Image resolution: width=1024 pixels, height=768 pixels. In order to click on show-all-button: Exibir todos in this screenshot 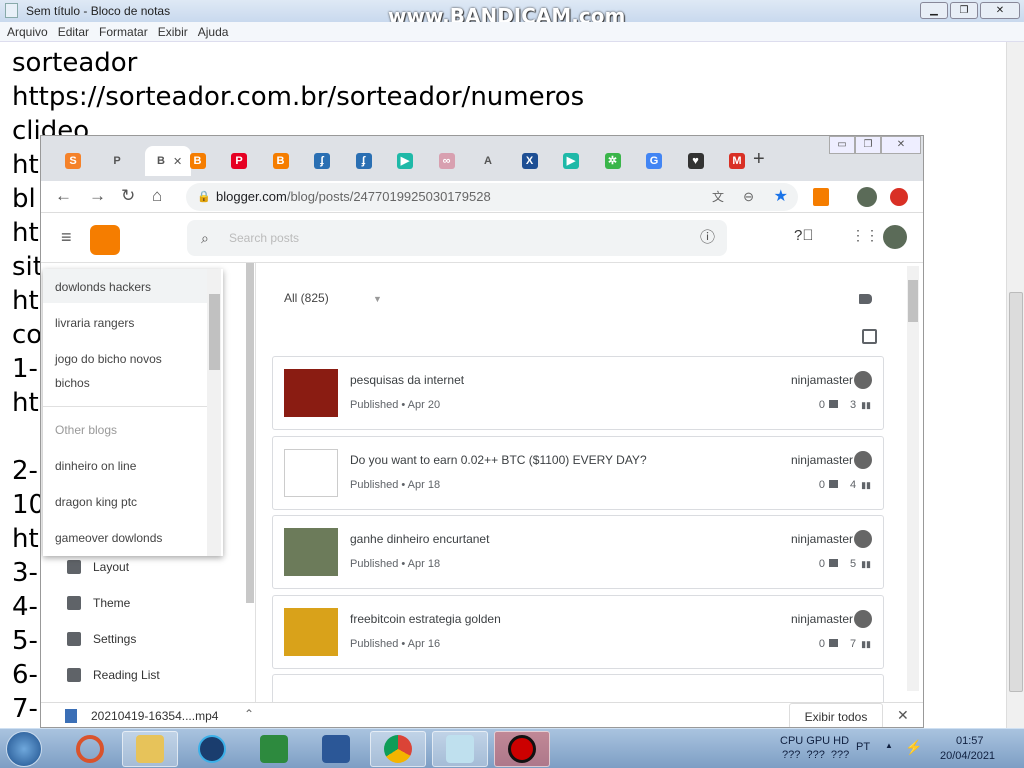, I will do `click(836, 715)`.